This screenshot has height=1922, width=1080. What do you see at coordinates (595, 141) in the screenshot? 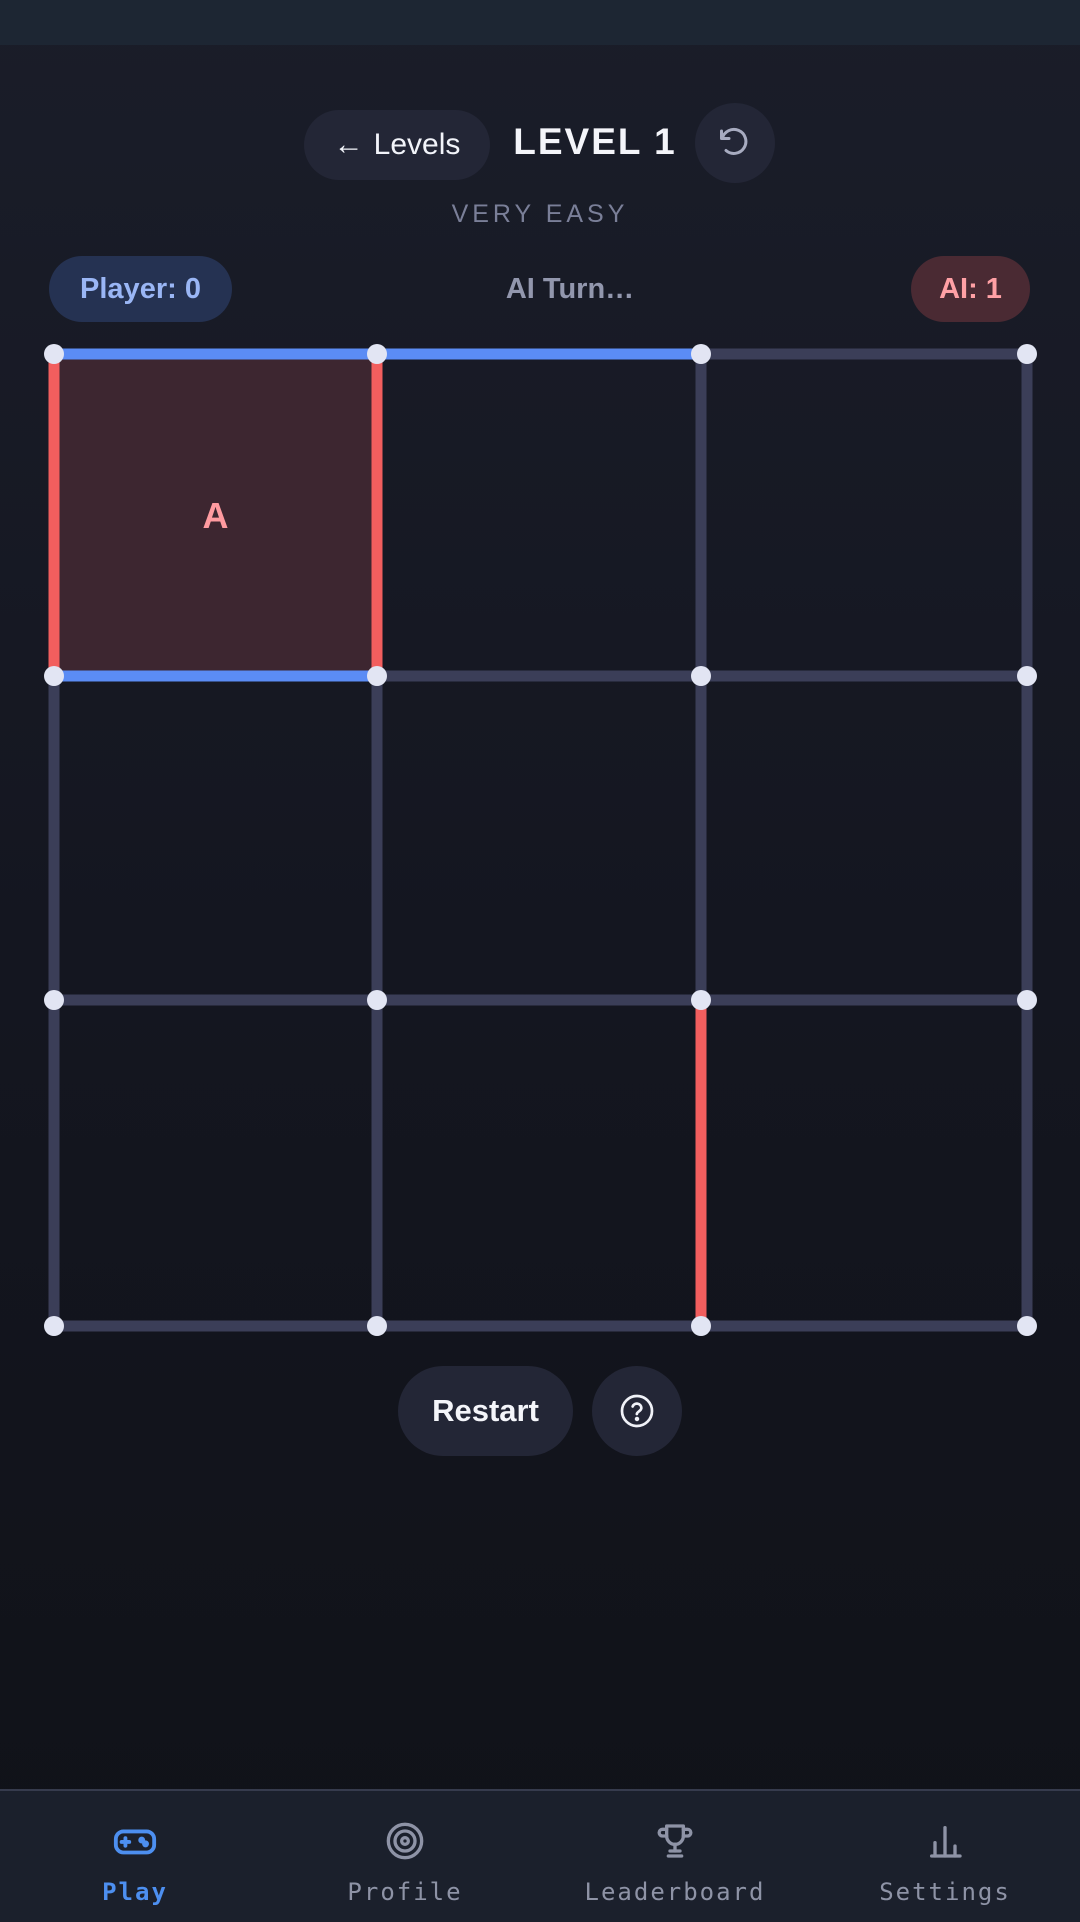
I see `level-title: LEVEL 1` at bounding box center [595, 141].